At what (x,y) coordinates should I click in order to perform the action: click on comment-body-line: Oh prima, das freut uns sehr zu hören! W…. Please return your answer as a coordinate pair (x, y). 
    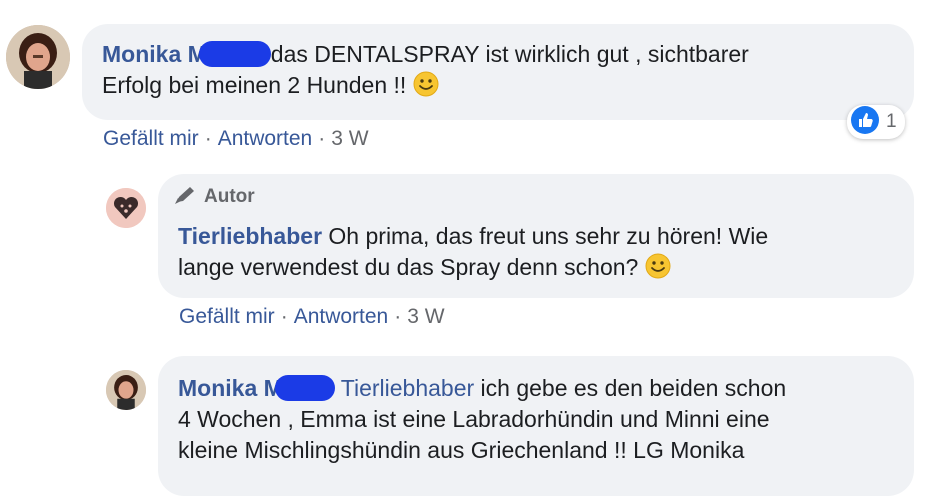
    Looking at the image, I should click on (548, 236).